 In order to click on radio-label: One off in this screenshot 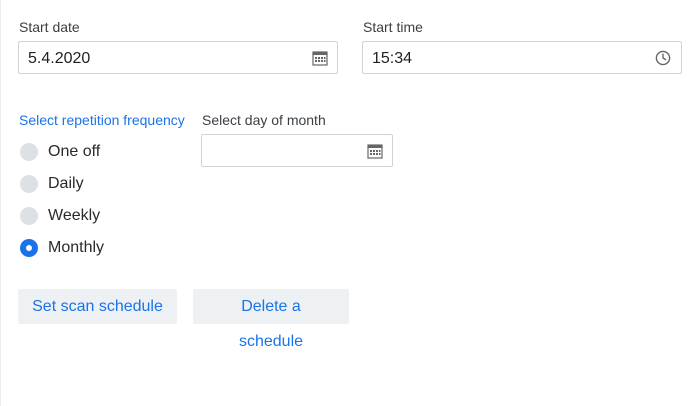, I will do `click(74, 151)`.